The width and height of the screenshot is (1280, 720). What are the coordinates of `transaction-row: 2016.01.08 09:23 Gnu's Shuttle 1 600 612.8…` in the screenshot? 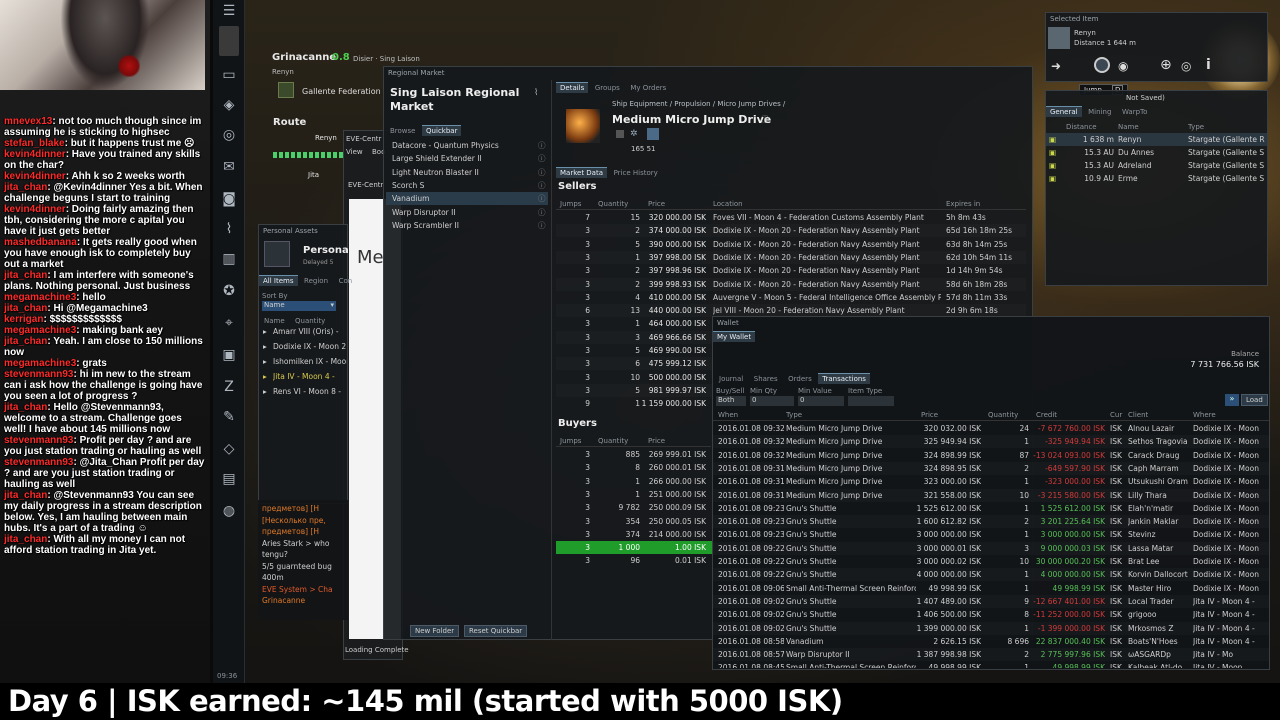 It's located at (991, 521).